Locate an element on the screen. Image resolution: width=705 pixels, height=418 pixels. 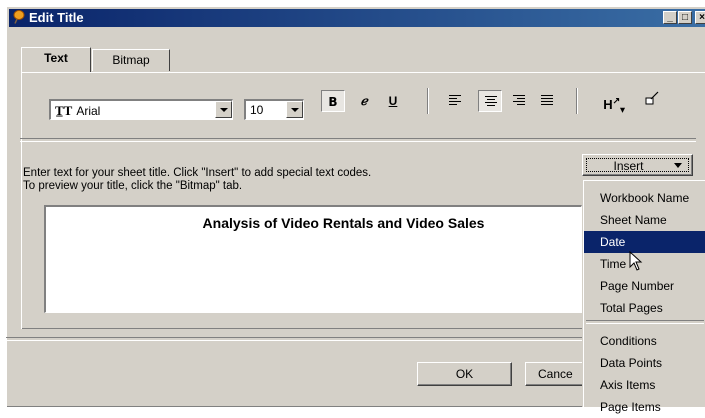
align-left-icon is located at coordinates (455, 101).